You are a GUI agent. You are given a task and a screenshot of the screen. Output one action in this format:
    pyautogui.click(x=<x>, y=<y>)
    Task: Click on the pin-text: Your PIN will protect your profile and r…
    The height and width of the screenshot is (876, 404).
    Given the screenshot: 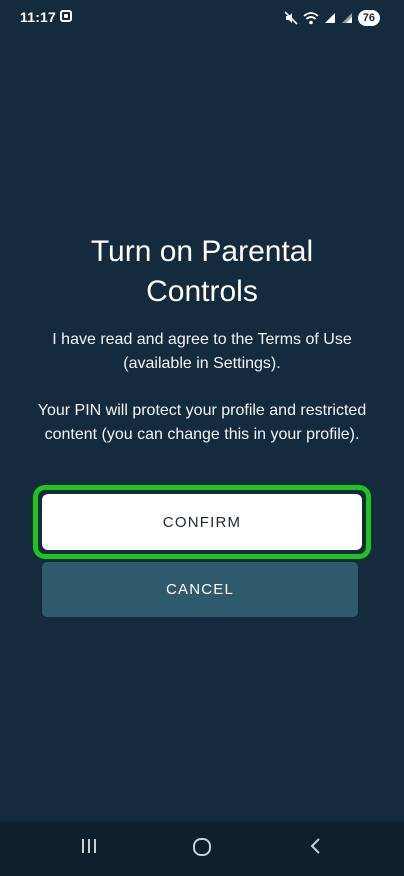 What is the action you would take?
    pyautogui.click(x=202, y=422)
    